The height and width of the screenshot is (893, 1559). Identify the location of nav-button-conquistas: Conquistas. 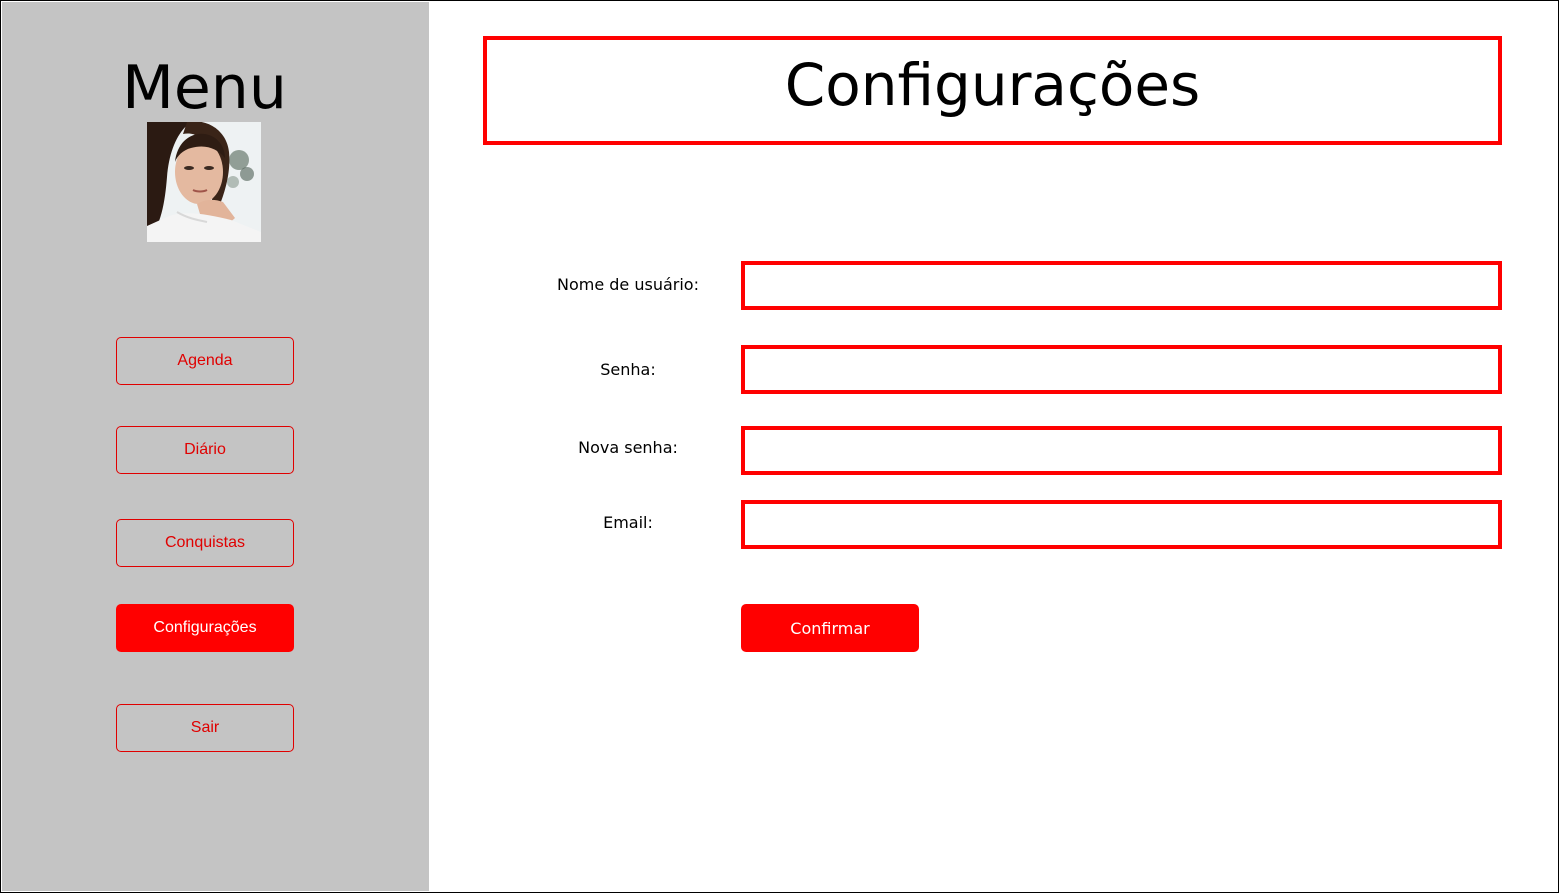
(205, 543).